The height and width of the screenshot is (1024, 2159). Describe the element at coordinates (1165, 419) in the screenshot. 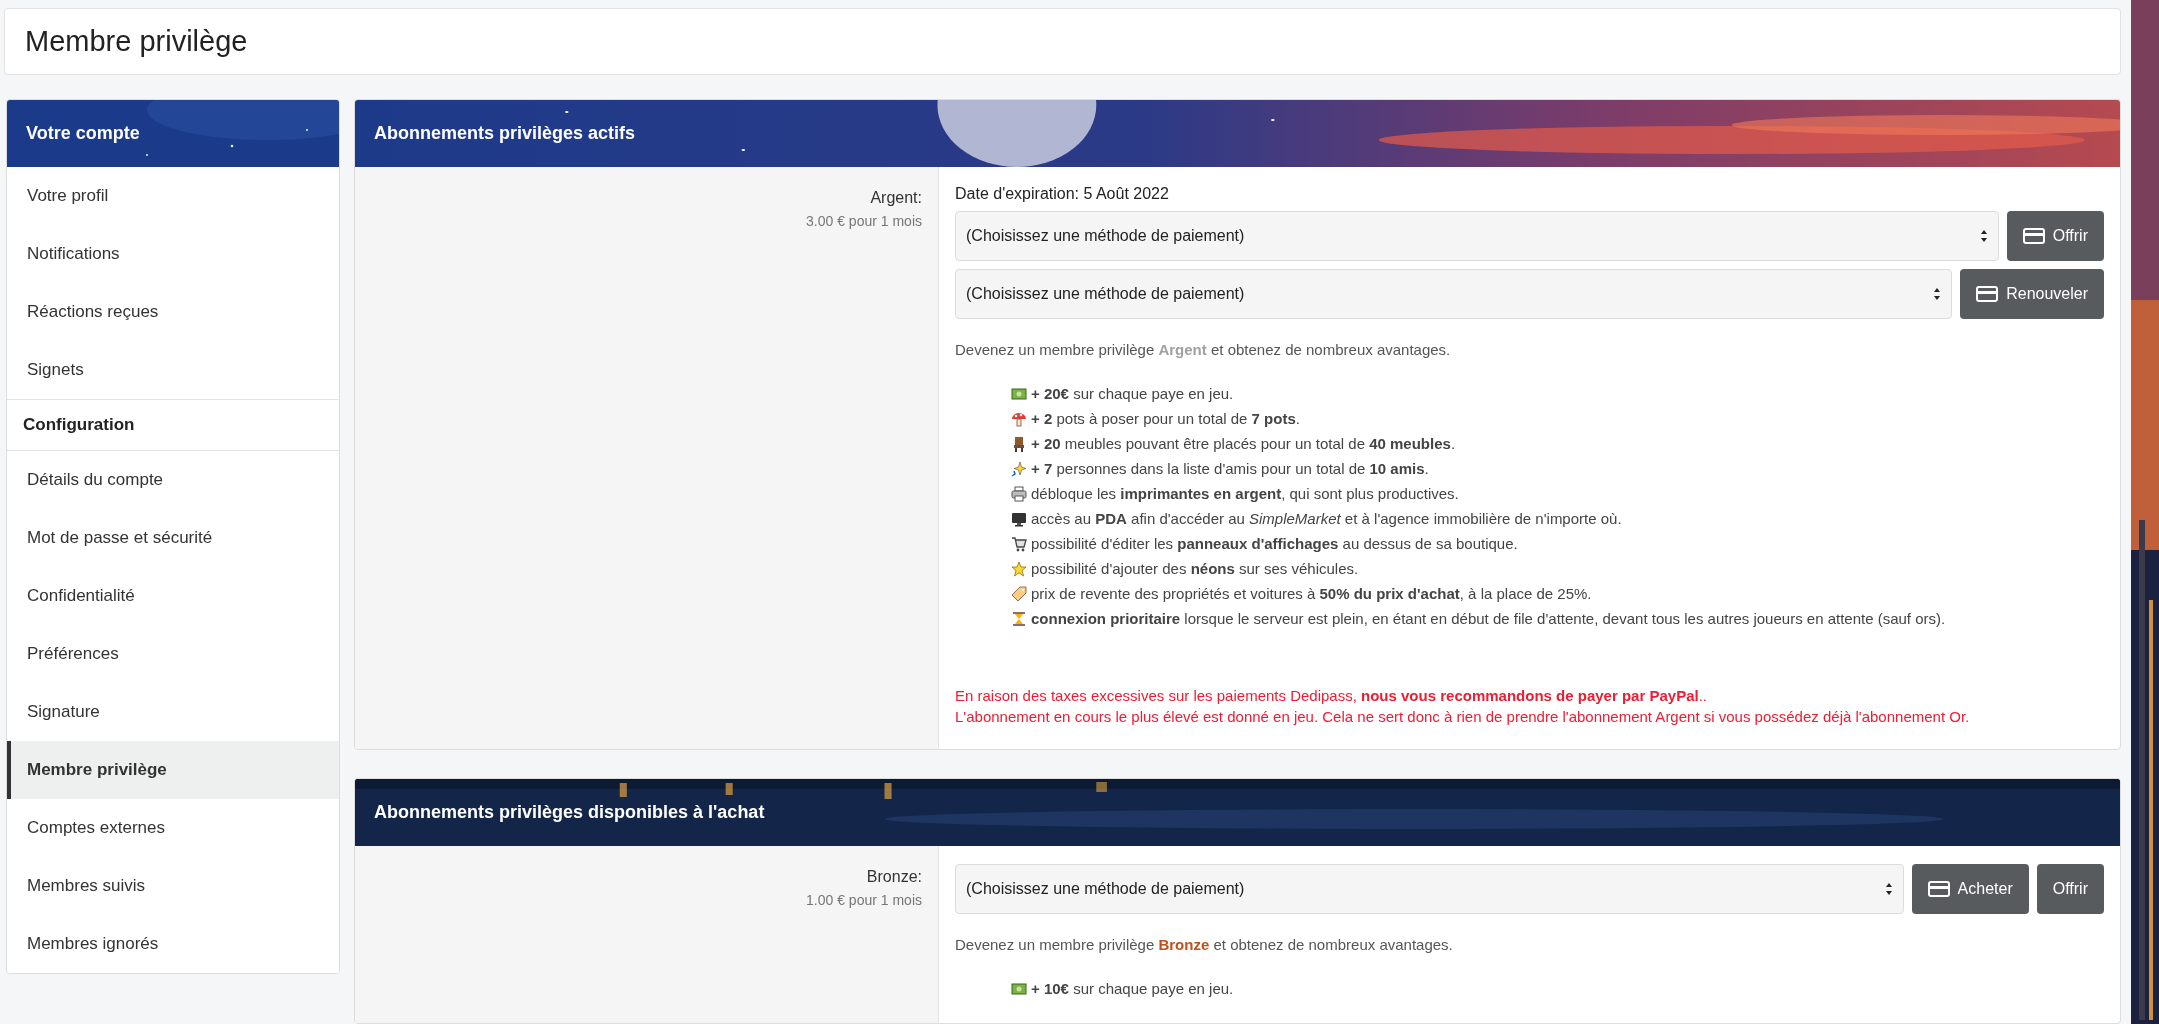

I see `benefit-text: + 2 pots à poser pour un total de 7 pots.` at that location.